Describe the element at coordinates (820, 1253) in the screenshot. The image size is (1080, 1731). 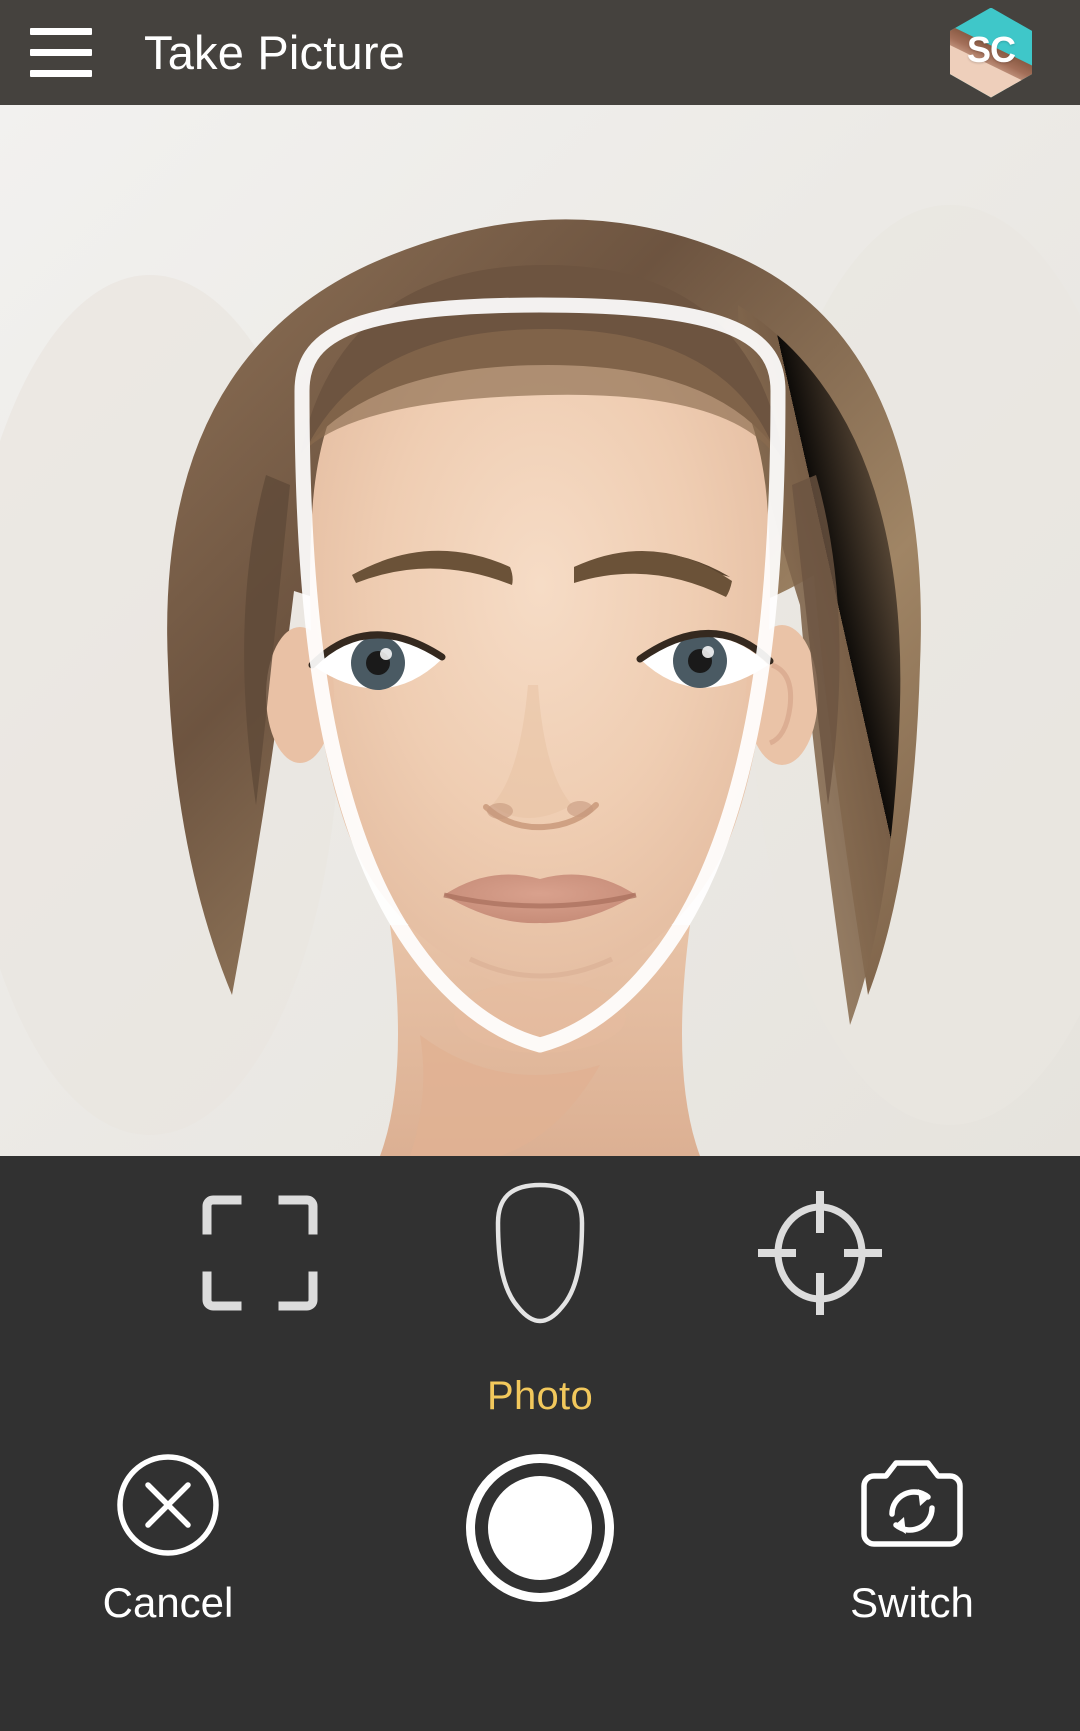
I see `crosshair-target-icon` at that location.